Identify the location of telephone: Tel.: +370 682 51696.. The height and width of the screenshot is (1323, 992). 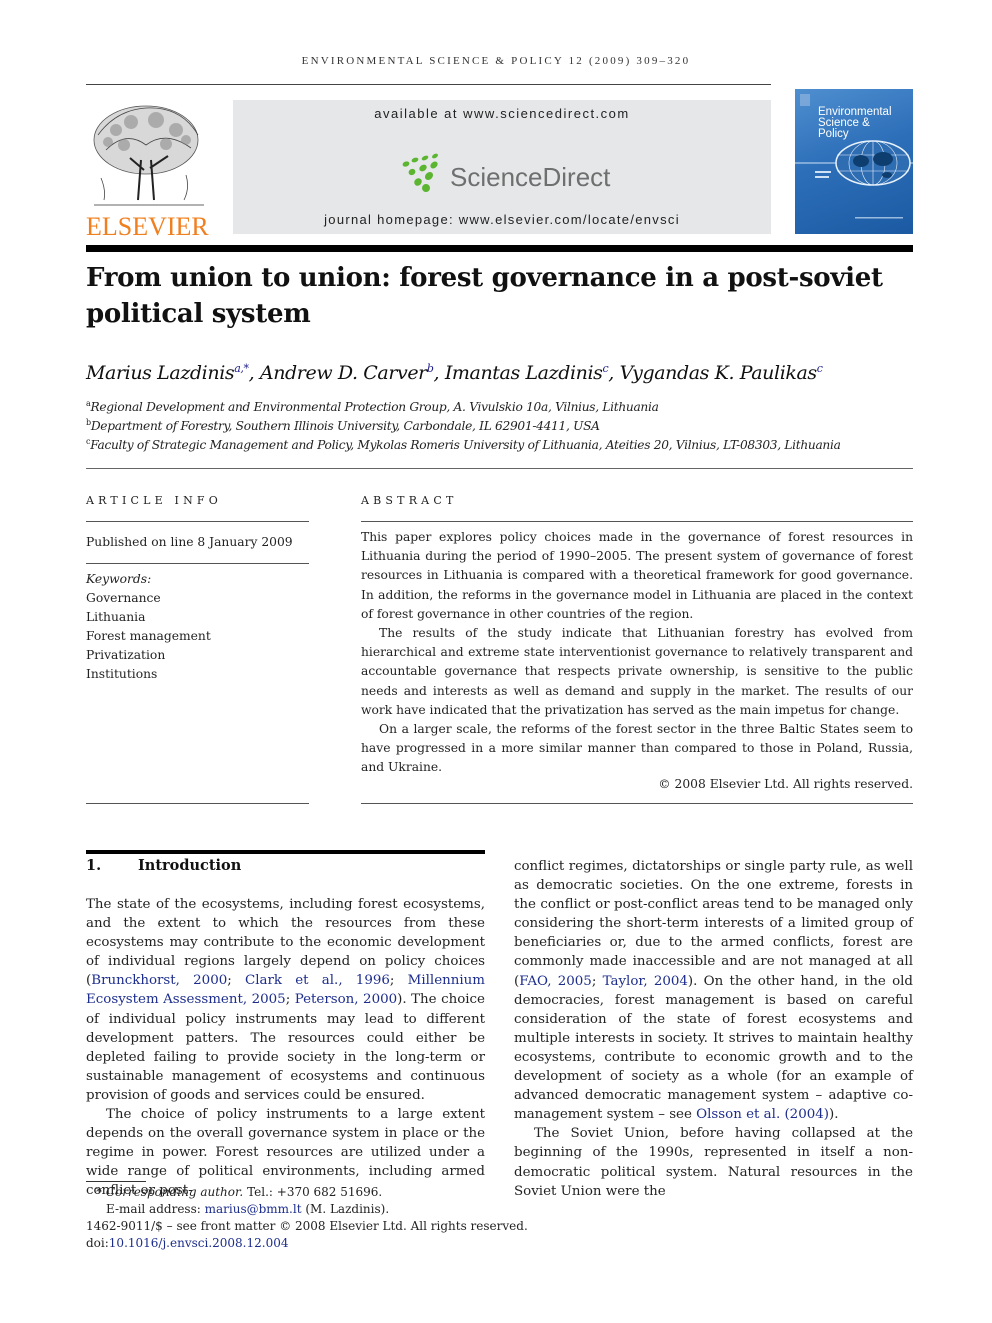
(315, 1192).